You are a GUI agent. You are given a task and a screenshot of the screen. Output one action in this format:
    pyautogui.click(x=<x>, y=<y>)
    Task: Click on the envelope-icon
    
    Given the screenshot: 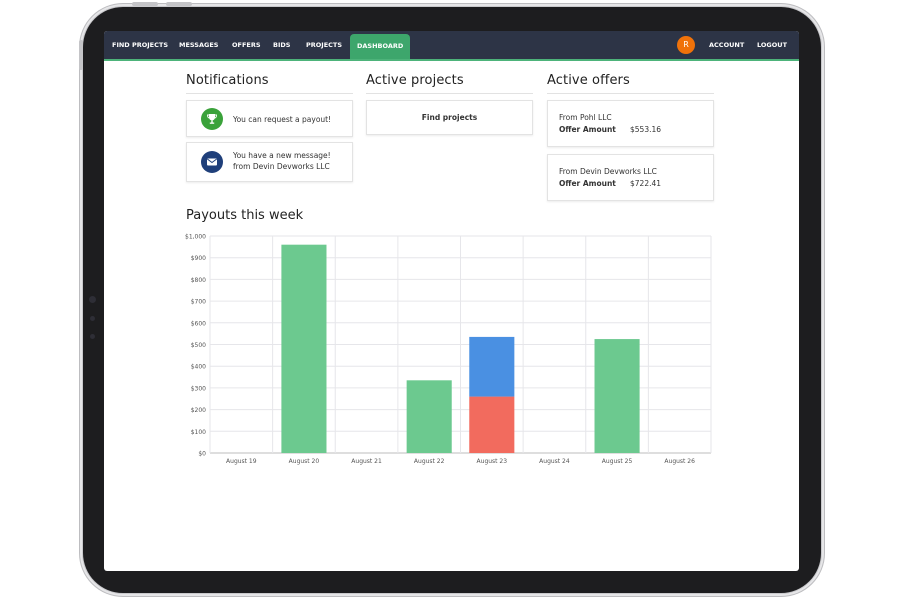 What is the action you would take?
    pyautogui.click(x=212, y=162)
    